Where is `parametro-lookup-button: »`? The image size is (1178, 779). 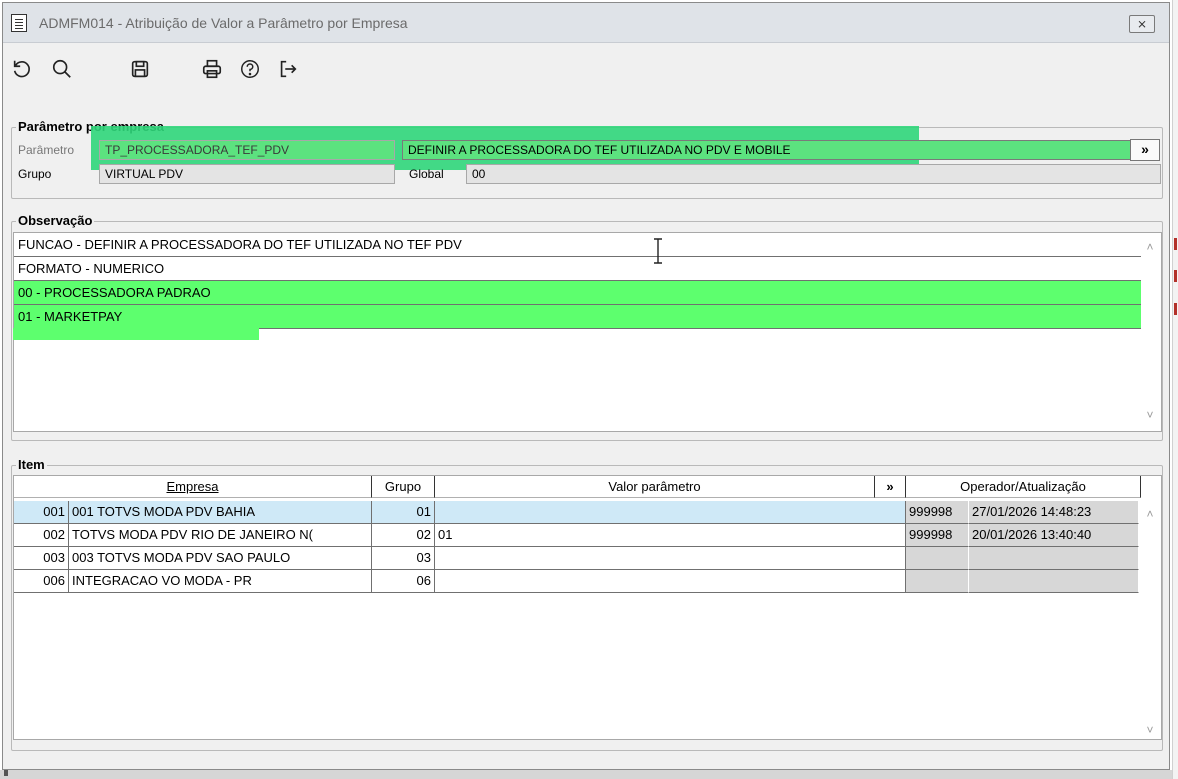 parametro-lookup-button: » is located at coordinates (1145, 150).